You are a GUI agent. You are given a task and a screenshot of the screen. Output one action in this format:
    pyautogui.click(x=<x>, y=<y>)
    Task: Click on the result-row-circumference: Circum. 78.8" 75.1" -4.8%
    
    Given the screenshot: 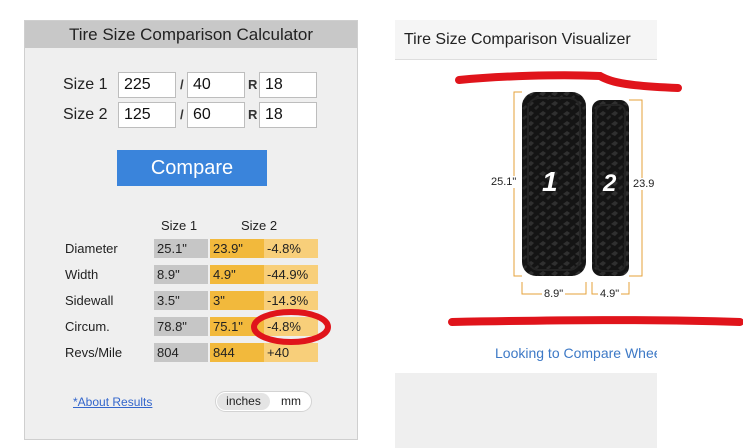 What is the action you would take?
    pyautogui.click(x=191, y=326)
    